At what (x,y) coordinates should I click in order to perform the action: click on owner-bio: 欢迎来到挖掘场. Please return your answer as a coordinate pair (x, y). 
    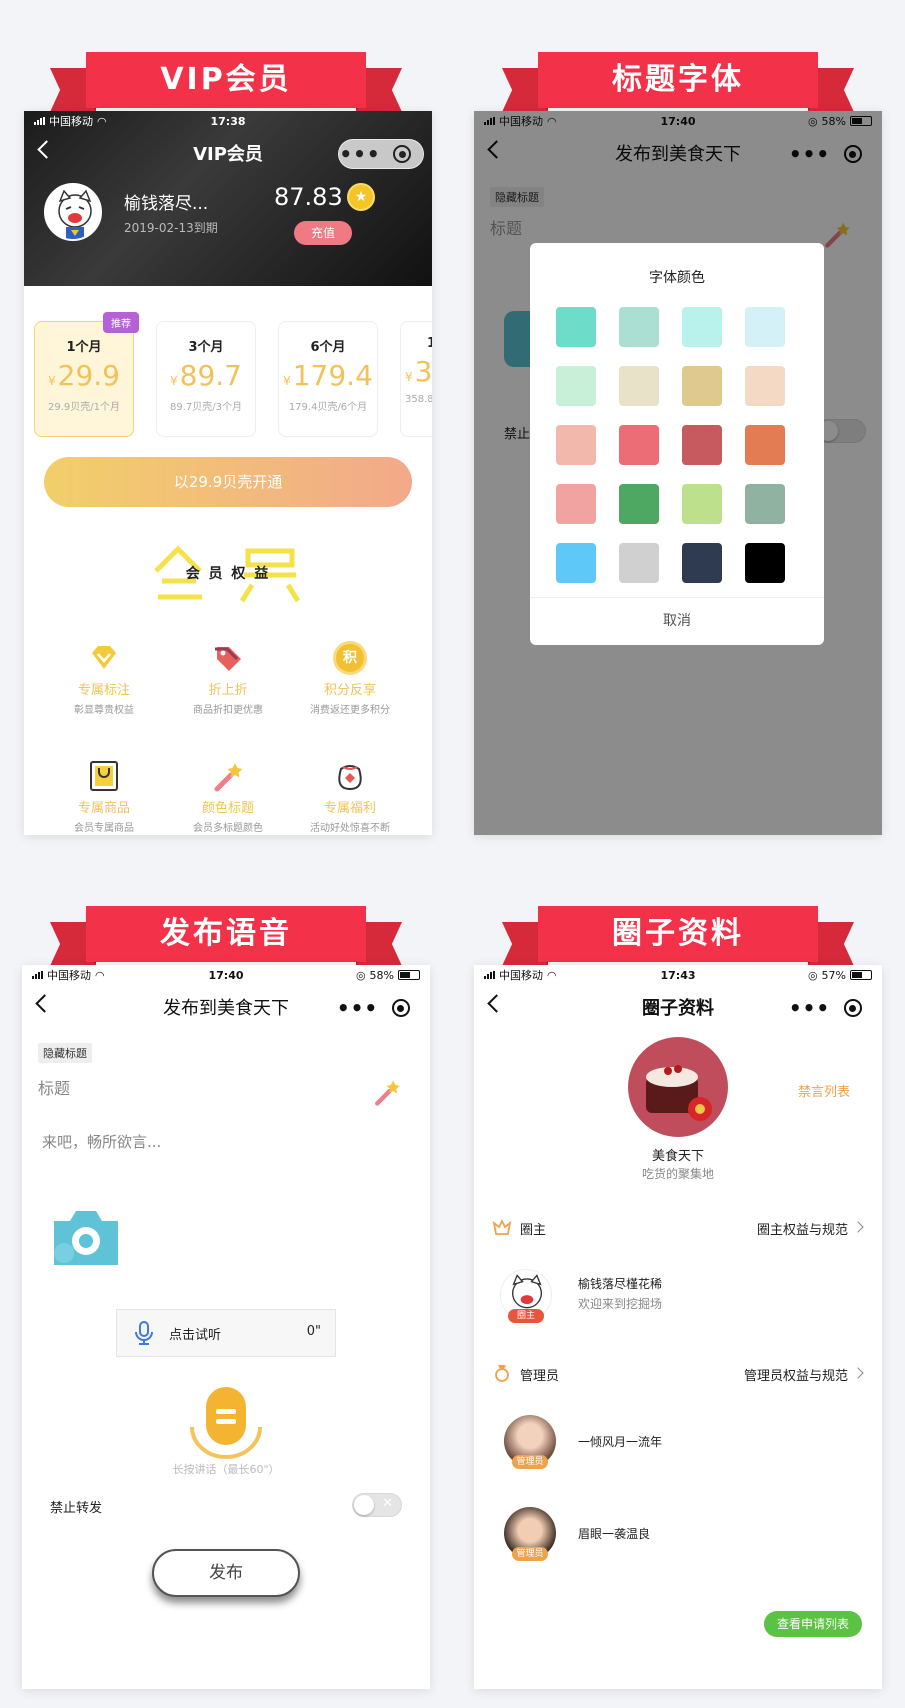
    Looking at the image, I should click on (620, 1304).